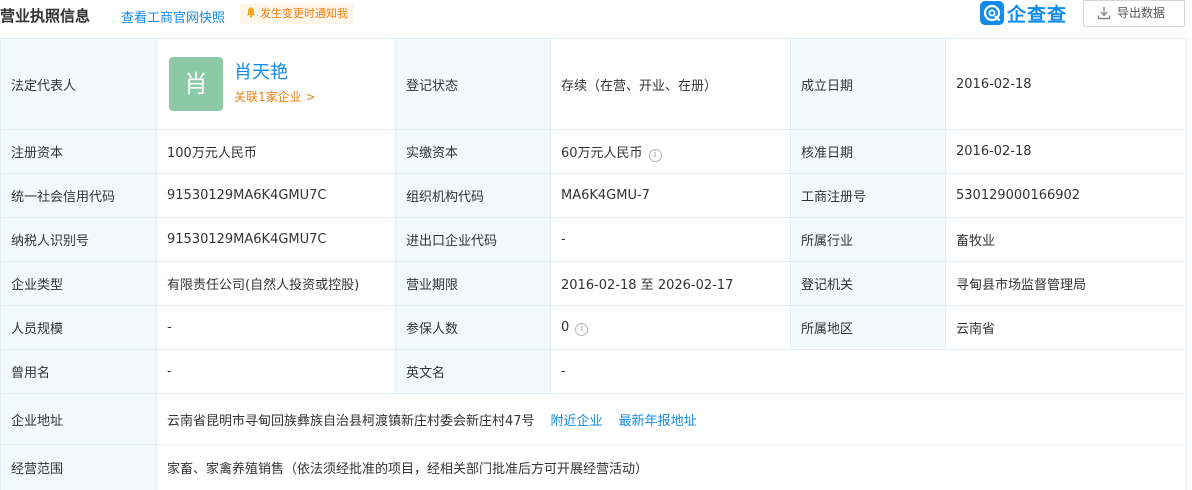 The height and width of the screenshot is (490, 1192). I want to click on org-code-label: 组织机构代码, so click(473, 195).